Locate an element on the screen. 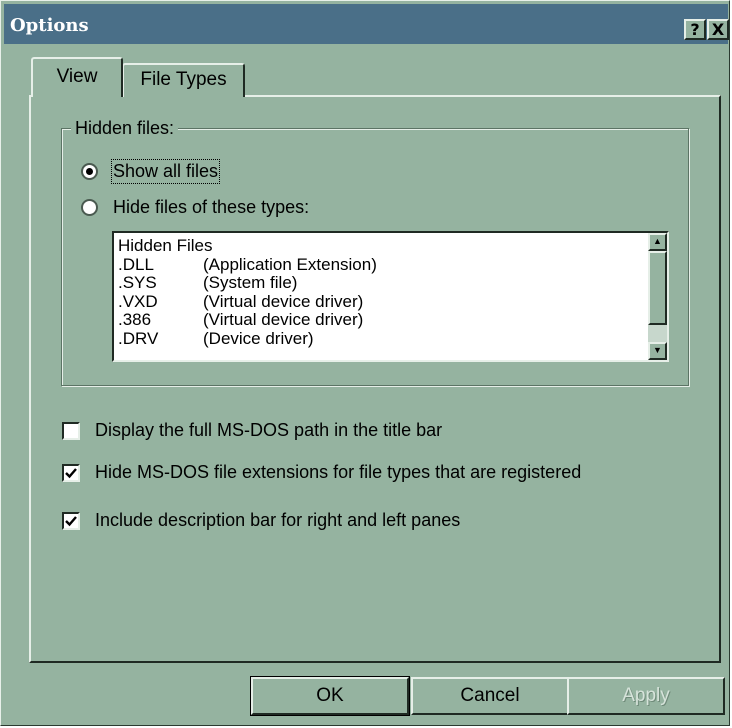 This screenshot has height=728, width=732. list-item: .SYS (System file) is located at coordinates (247, 283).